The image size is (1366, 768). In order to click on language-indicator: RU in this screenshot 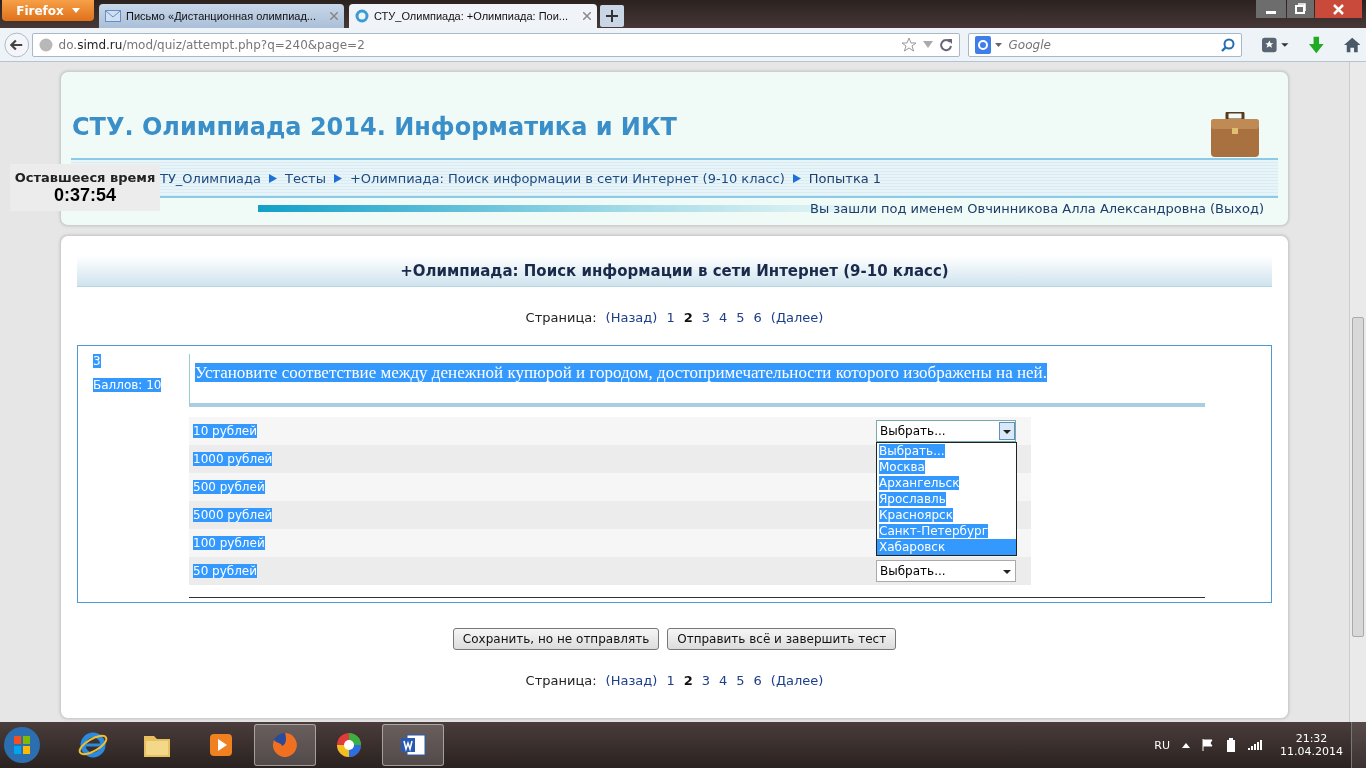, I will do `click(1162, 745)`.